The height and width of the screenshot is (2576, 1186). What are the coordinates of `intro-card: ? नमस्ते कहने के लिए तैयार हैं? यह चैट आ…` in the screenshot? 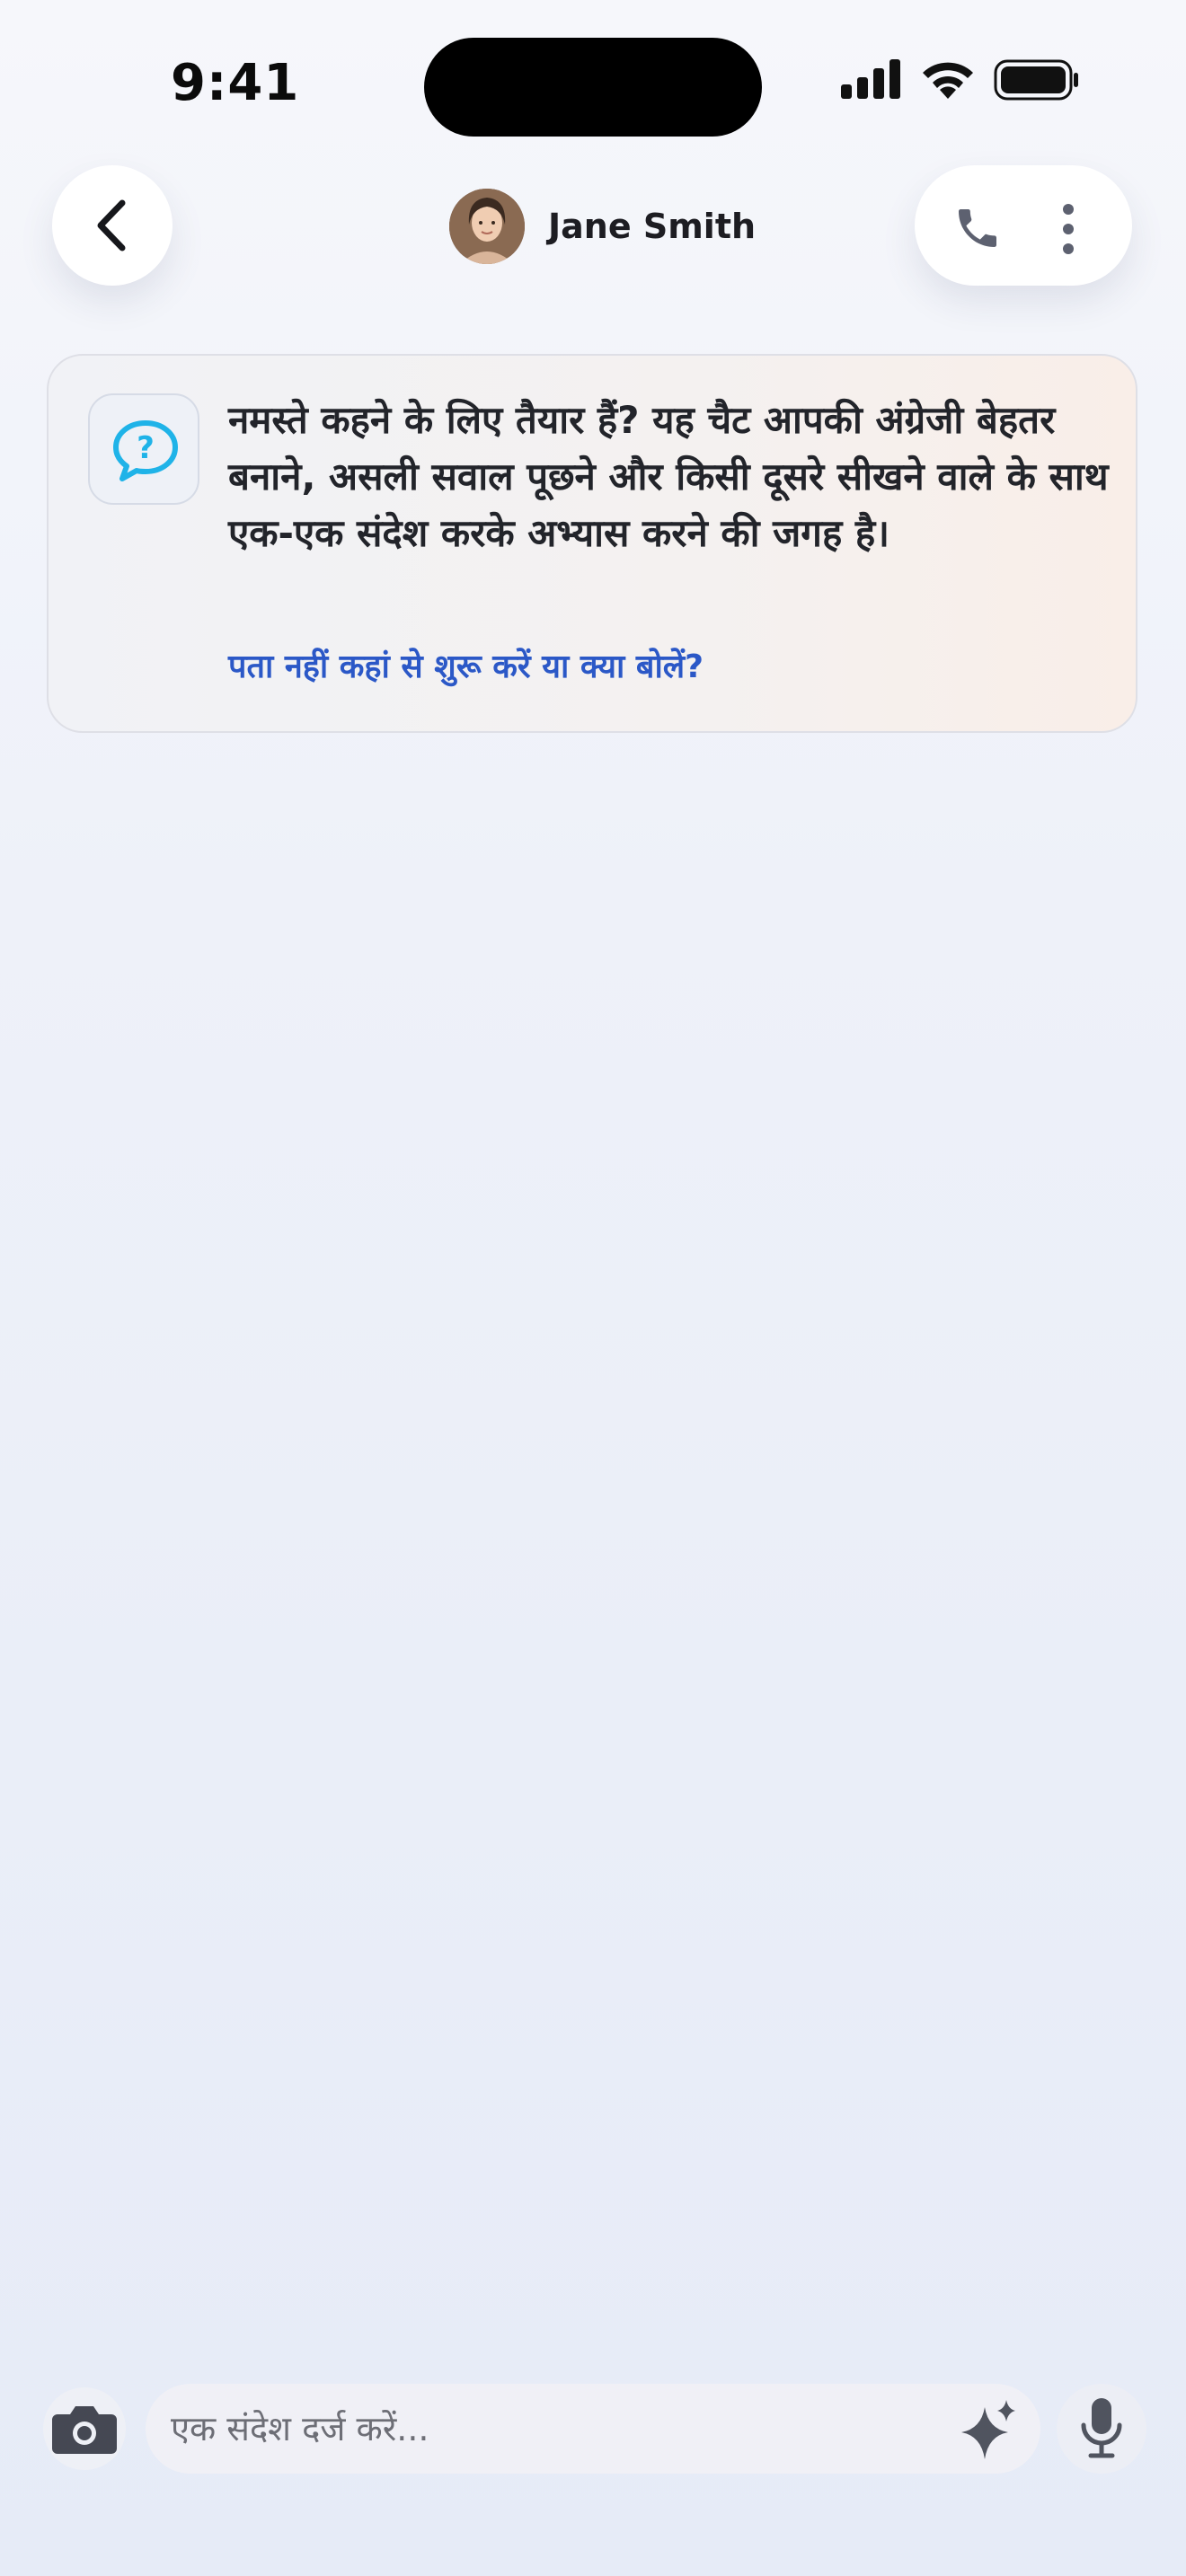 It's located at (592, 543).